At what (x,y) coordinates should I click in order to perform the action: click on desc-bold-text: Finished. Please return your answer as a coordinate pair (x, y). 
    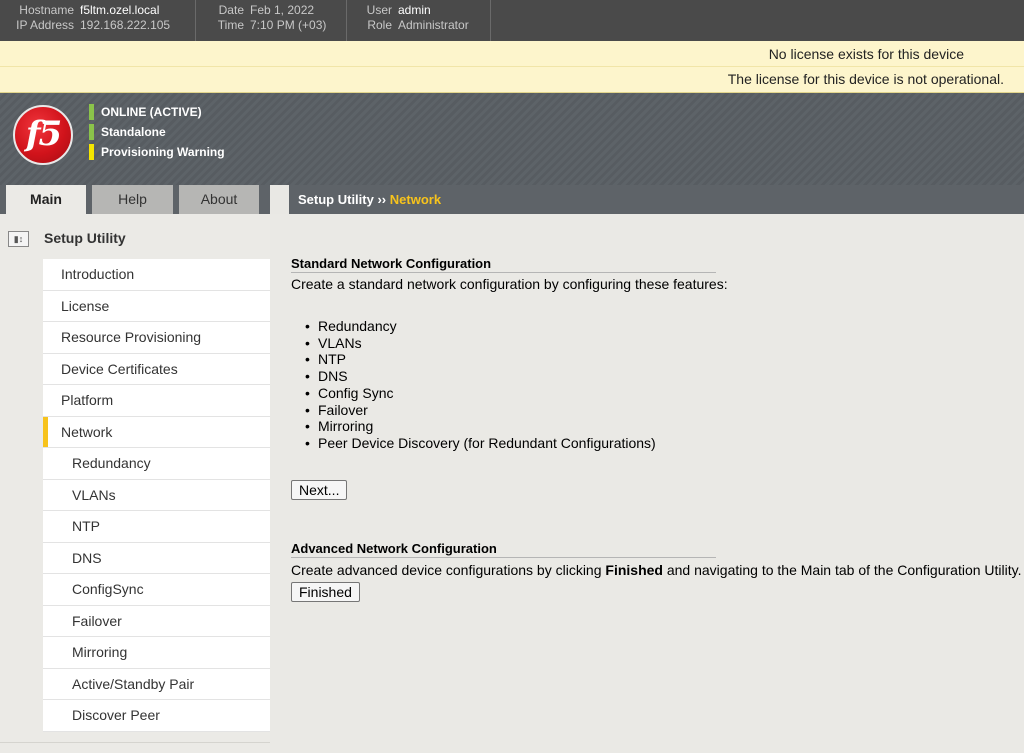
    Looking at the image, I should click on (634, 570).